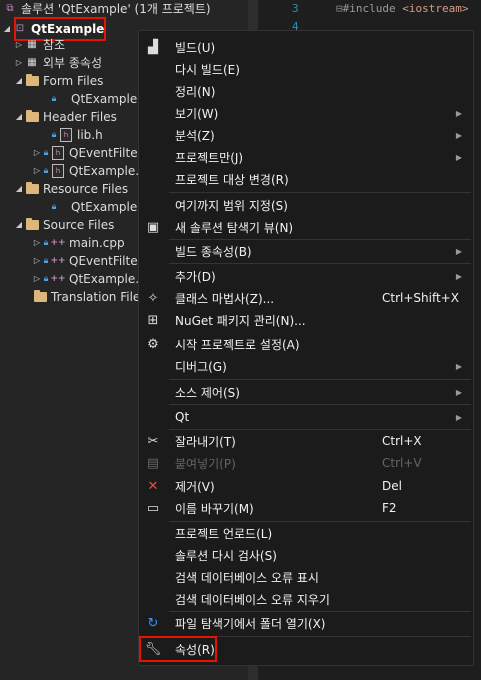  Describe the element at coordinates (402, 463) in the screenshot. I see `menu-shortcut: Ctrl+V` at that location.